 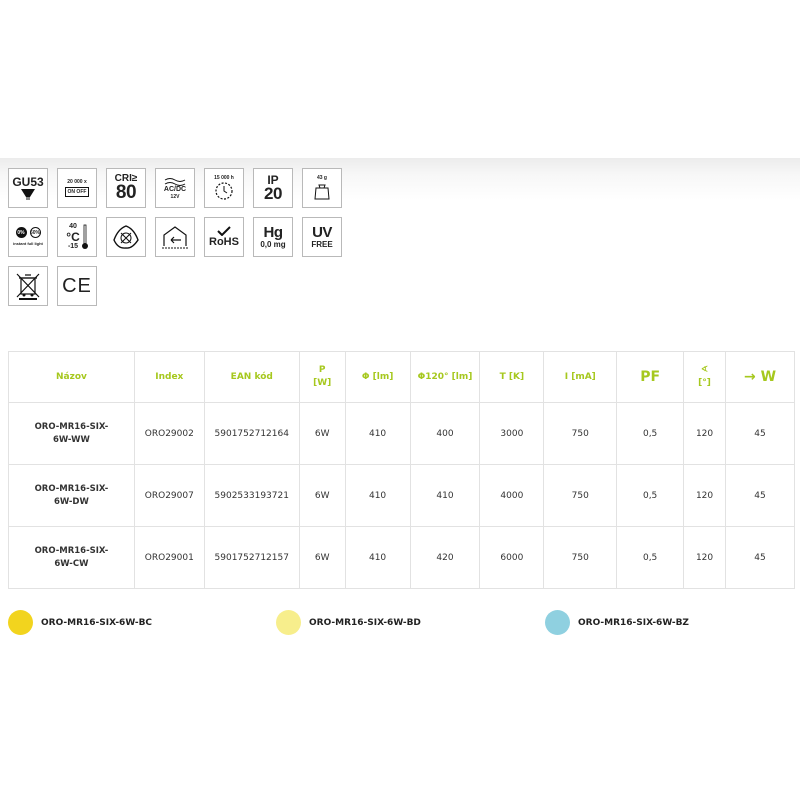 What do you see at coordinates (322, 188) in the screenshot?
I see `weight-icon: 43 g` at bounding box center [322, 188].